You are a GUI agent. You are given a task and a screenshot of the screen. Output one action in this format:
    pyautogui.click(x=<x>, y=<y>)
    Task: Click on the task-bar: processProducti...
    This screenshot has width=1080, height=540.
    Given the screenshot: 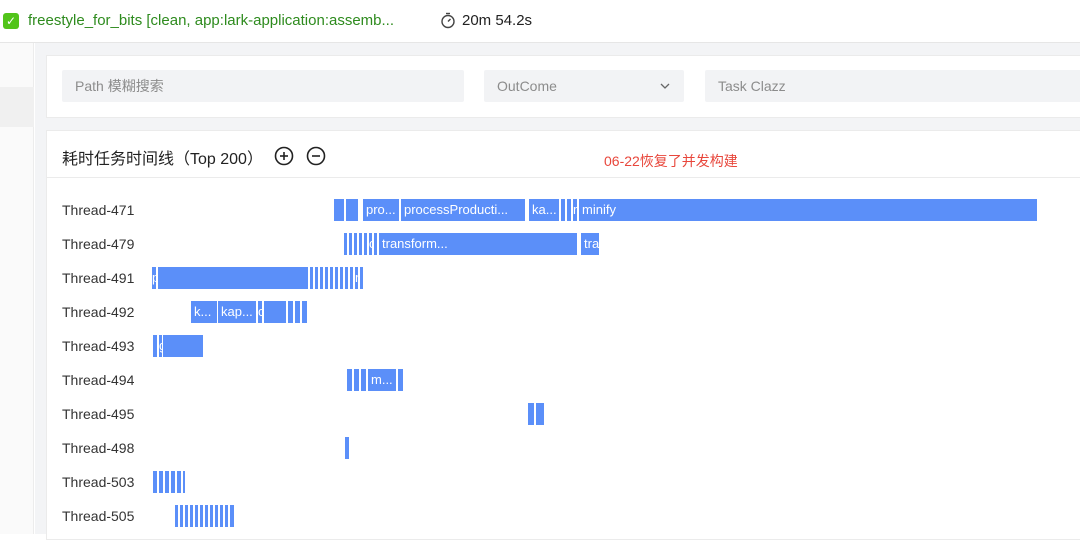 What is the action you would take?
    pyautogui.click(x=463, y=210)
    